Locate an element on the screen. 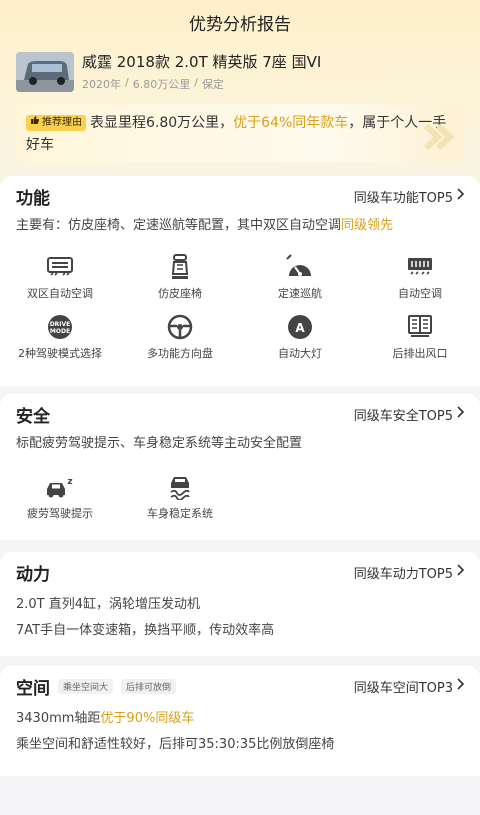 The height and width of the screenshot is (815, 480). section-title: 安全 is located at coordinates (33, 416).